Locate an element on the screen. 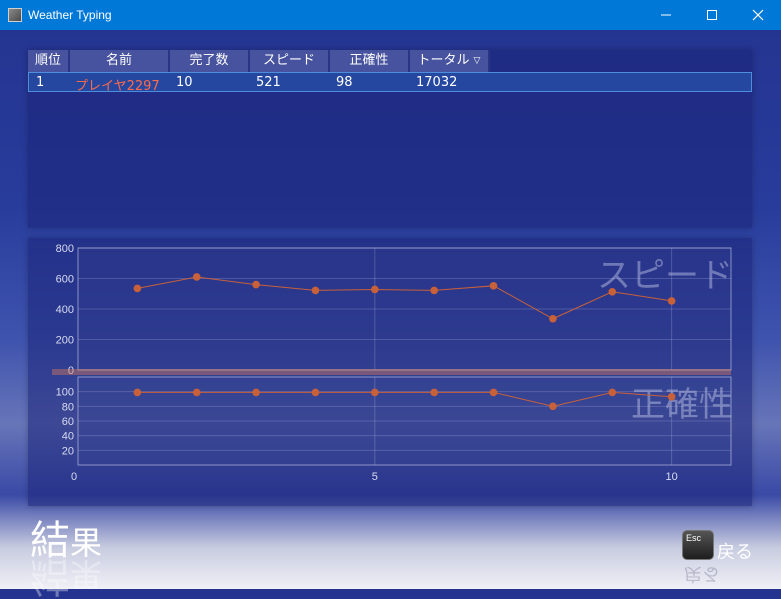 This screenshot has height=599, width=781. column-header-name: 名前 is located at coordinates (120, 61).